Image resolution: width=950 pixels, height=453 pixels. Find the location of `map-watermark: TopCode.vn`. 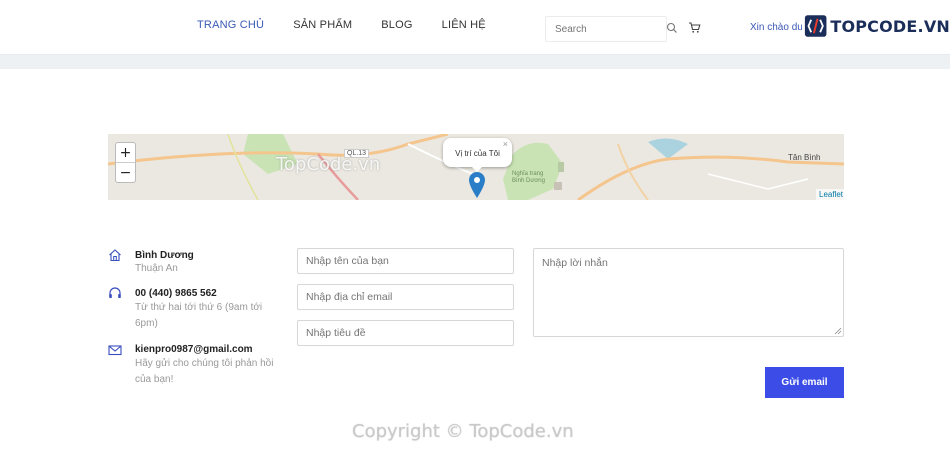

map-watermark: TopCode.vn is located at coordinates (328, 164).